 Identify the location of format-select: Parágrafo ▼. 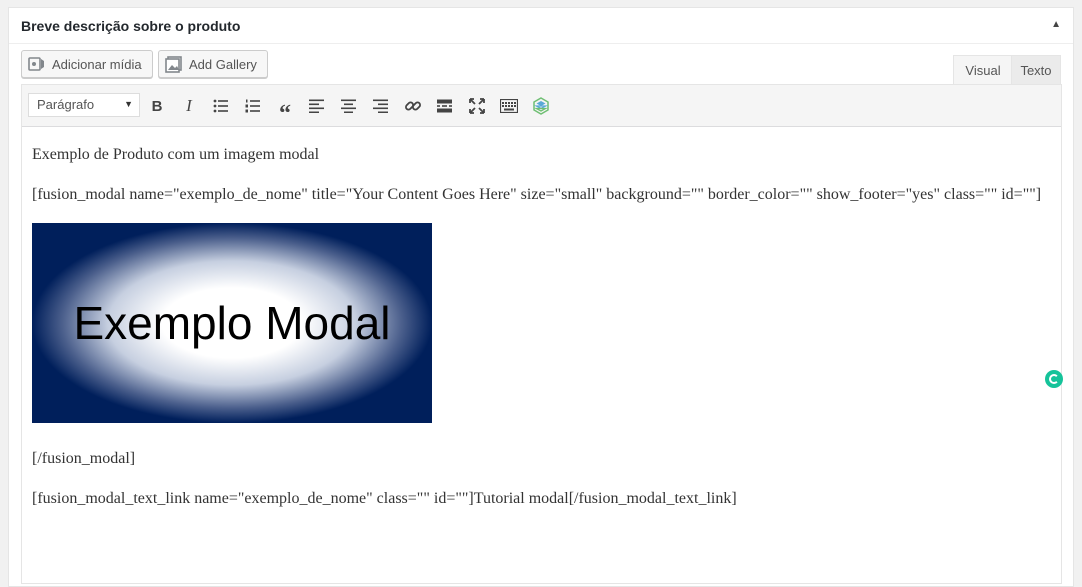
(84, 105).